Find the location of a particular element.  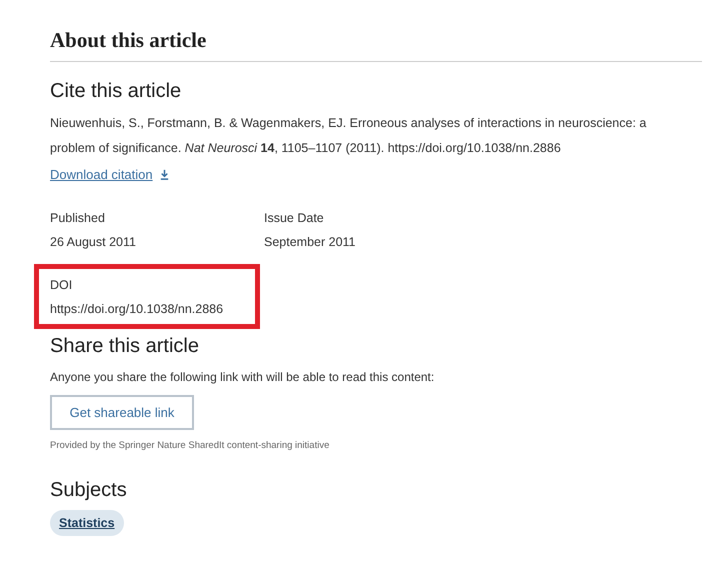

citation-text: Nieuwenhuis, S., Forstmann, B. & Wagenmakers, EJ. Erroneous analyses of interactions in neuroscience: a problem of significance. Nat Neurosci 14, 1105–1107 (2011). https://doi.org/10.1038/nn.2886 is located at coordinates (349, 136).